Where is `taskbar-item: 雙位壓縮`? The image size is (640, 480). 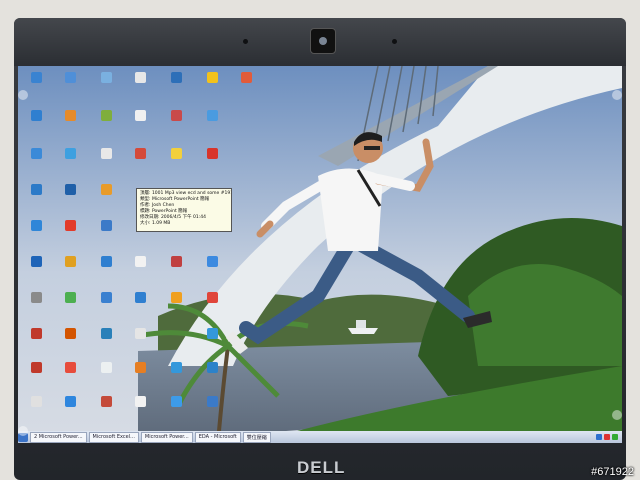 taskbar-item: 雙位壓縮 is located at coordinates (256, 437).